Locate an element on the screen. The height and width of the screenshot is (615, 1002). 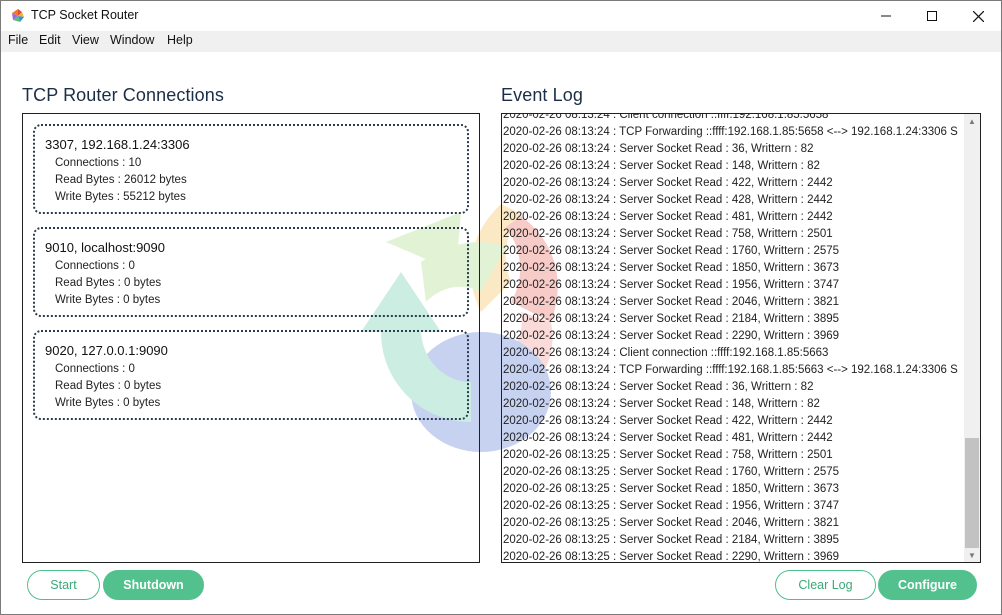
scrollbar-thumb is located at coordinates (972, 493).